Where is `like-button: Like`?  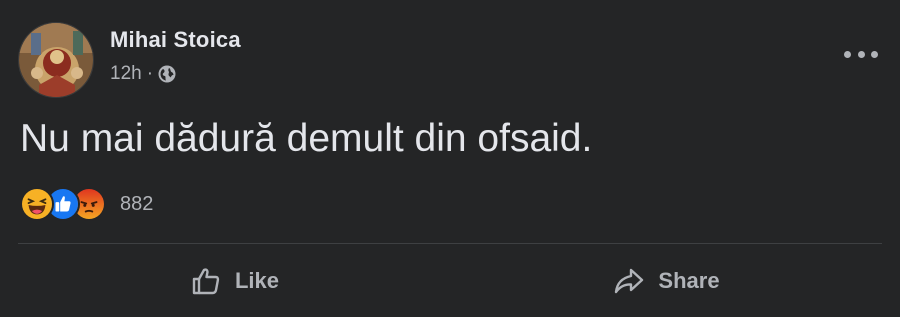
like-button: Like is located at coordinates (234, 281).